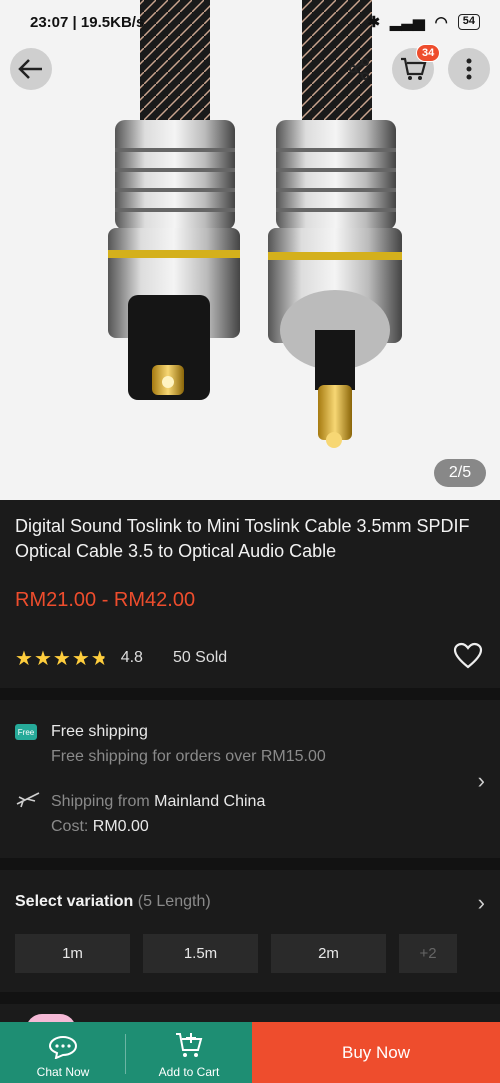  I want to click on variation-option-2m: 2m, so click(328, 953).